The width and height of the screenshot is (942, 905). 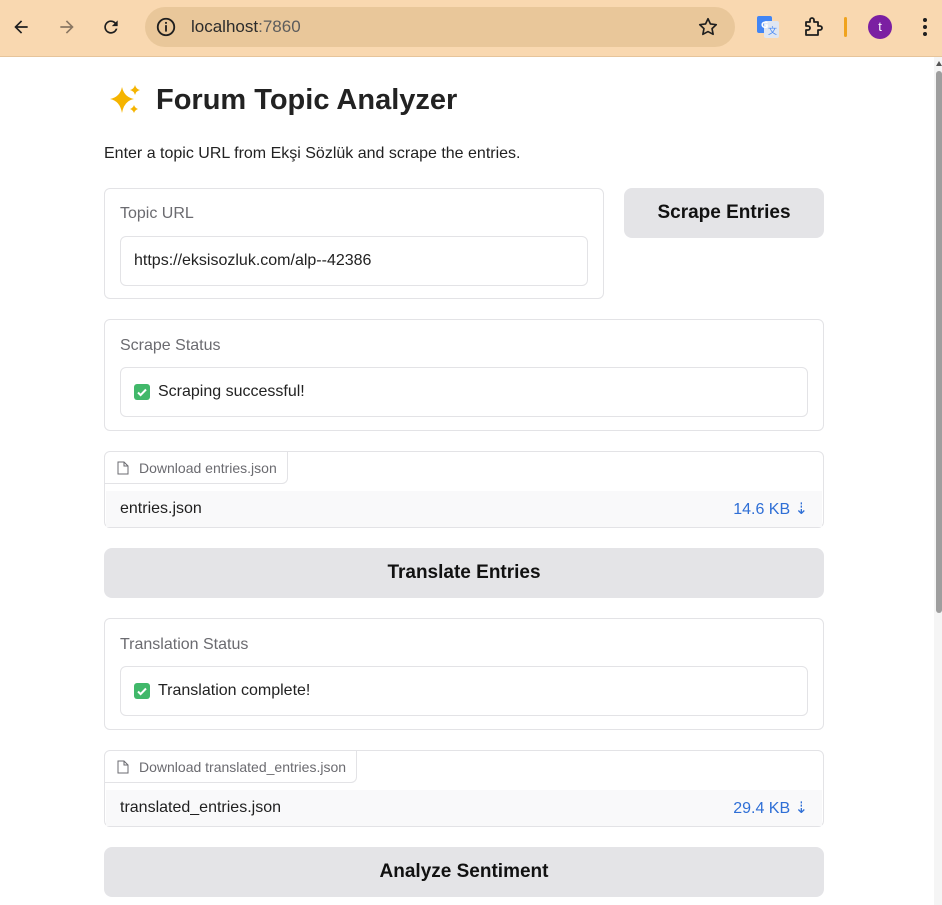 What do you see at coordinates (772, 31) in the screenshot?
I see `svg-text: 文` at bounding box center [772, 31].